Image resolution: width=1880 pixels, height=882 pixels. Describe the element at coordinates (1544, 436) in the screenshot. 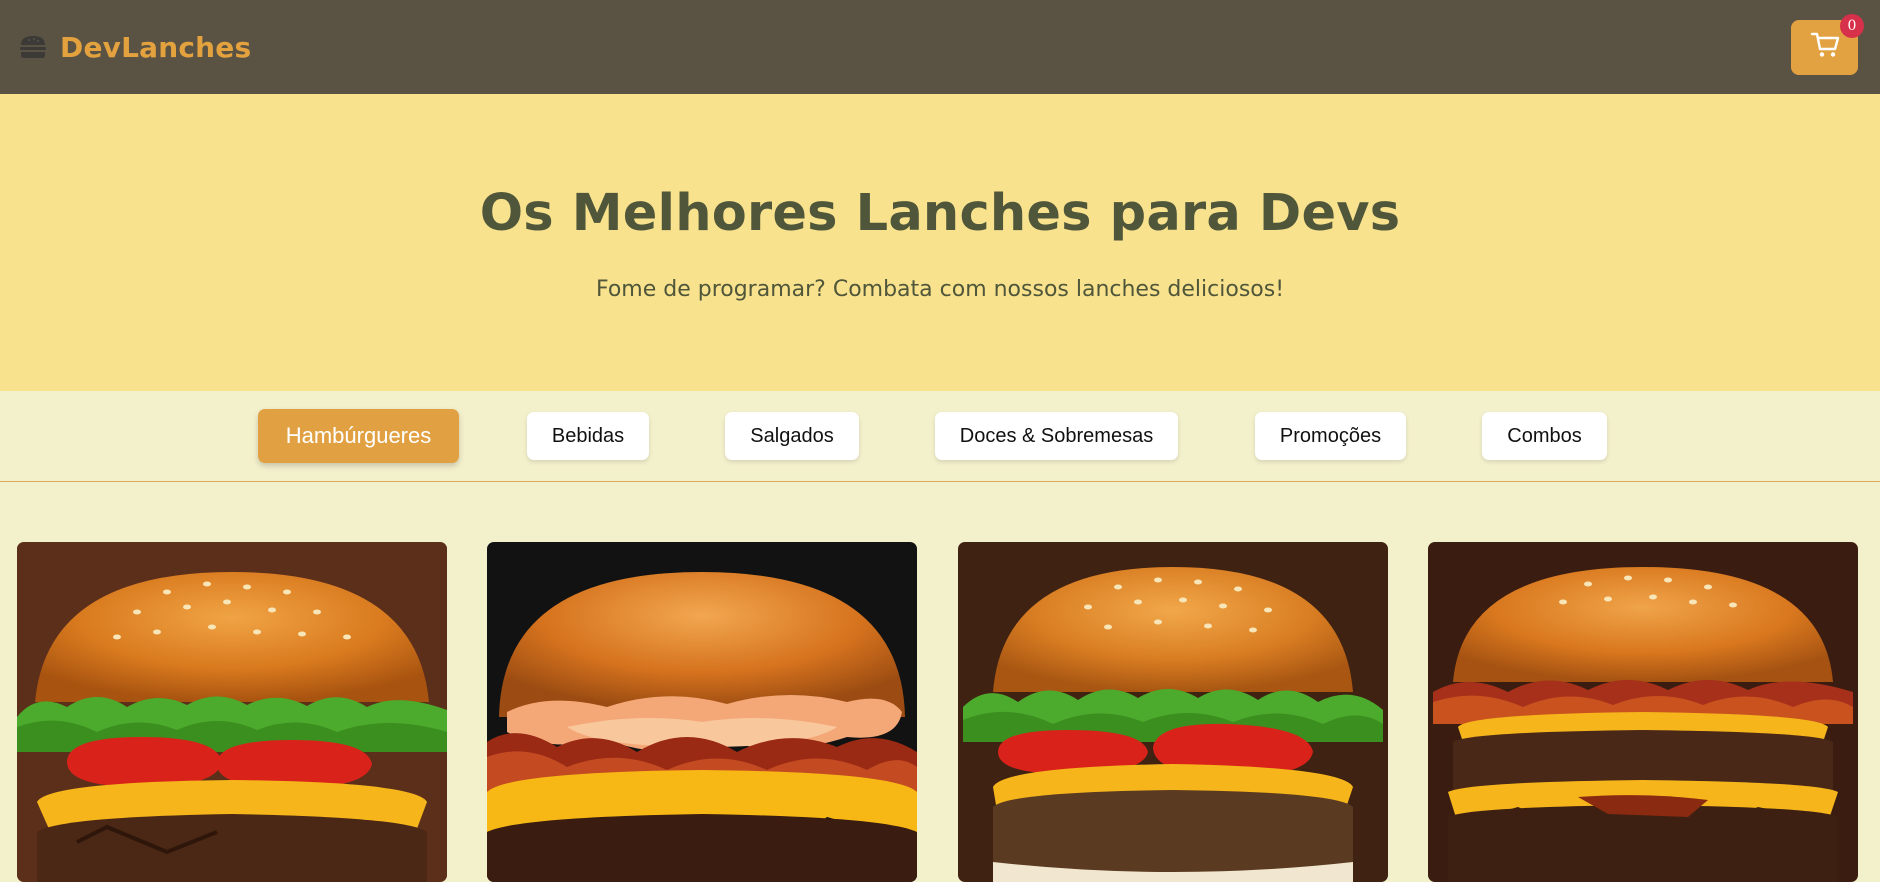

I see `tab-combos: Combos` at that location.